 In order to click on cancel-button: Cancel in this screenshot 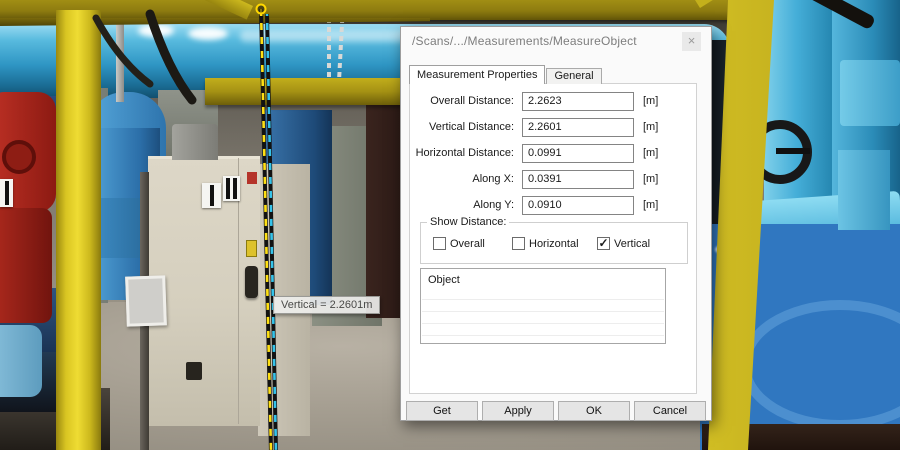, I will do `click(670, 411)`.